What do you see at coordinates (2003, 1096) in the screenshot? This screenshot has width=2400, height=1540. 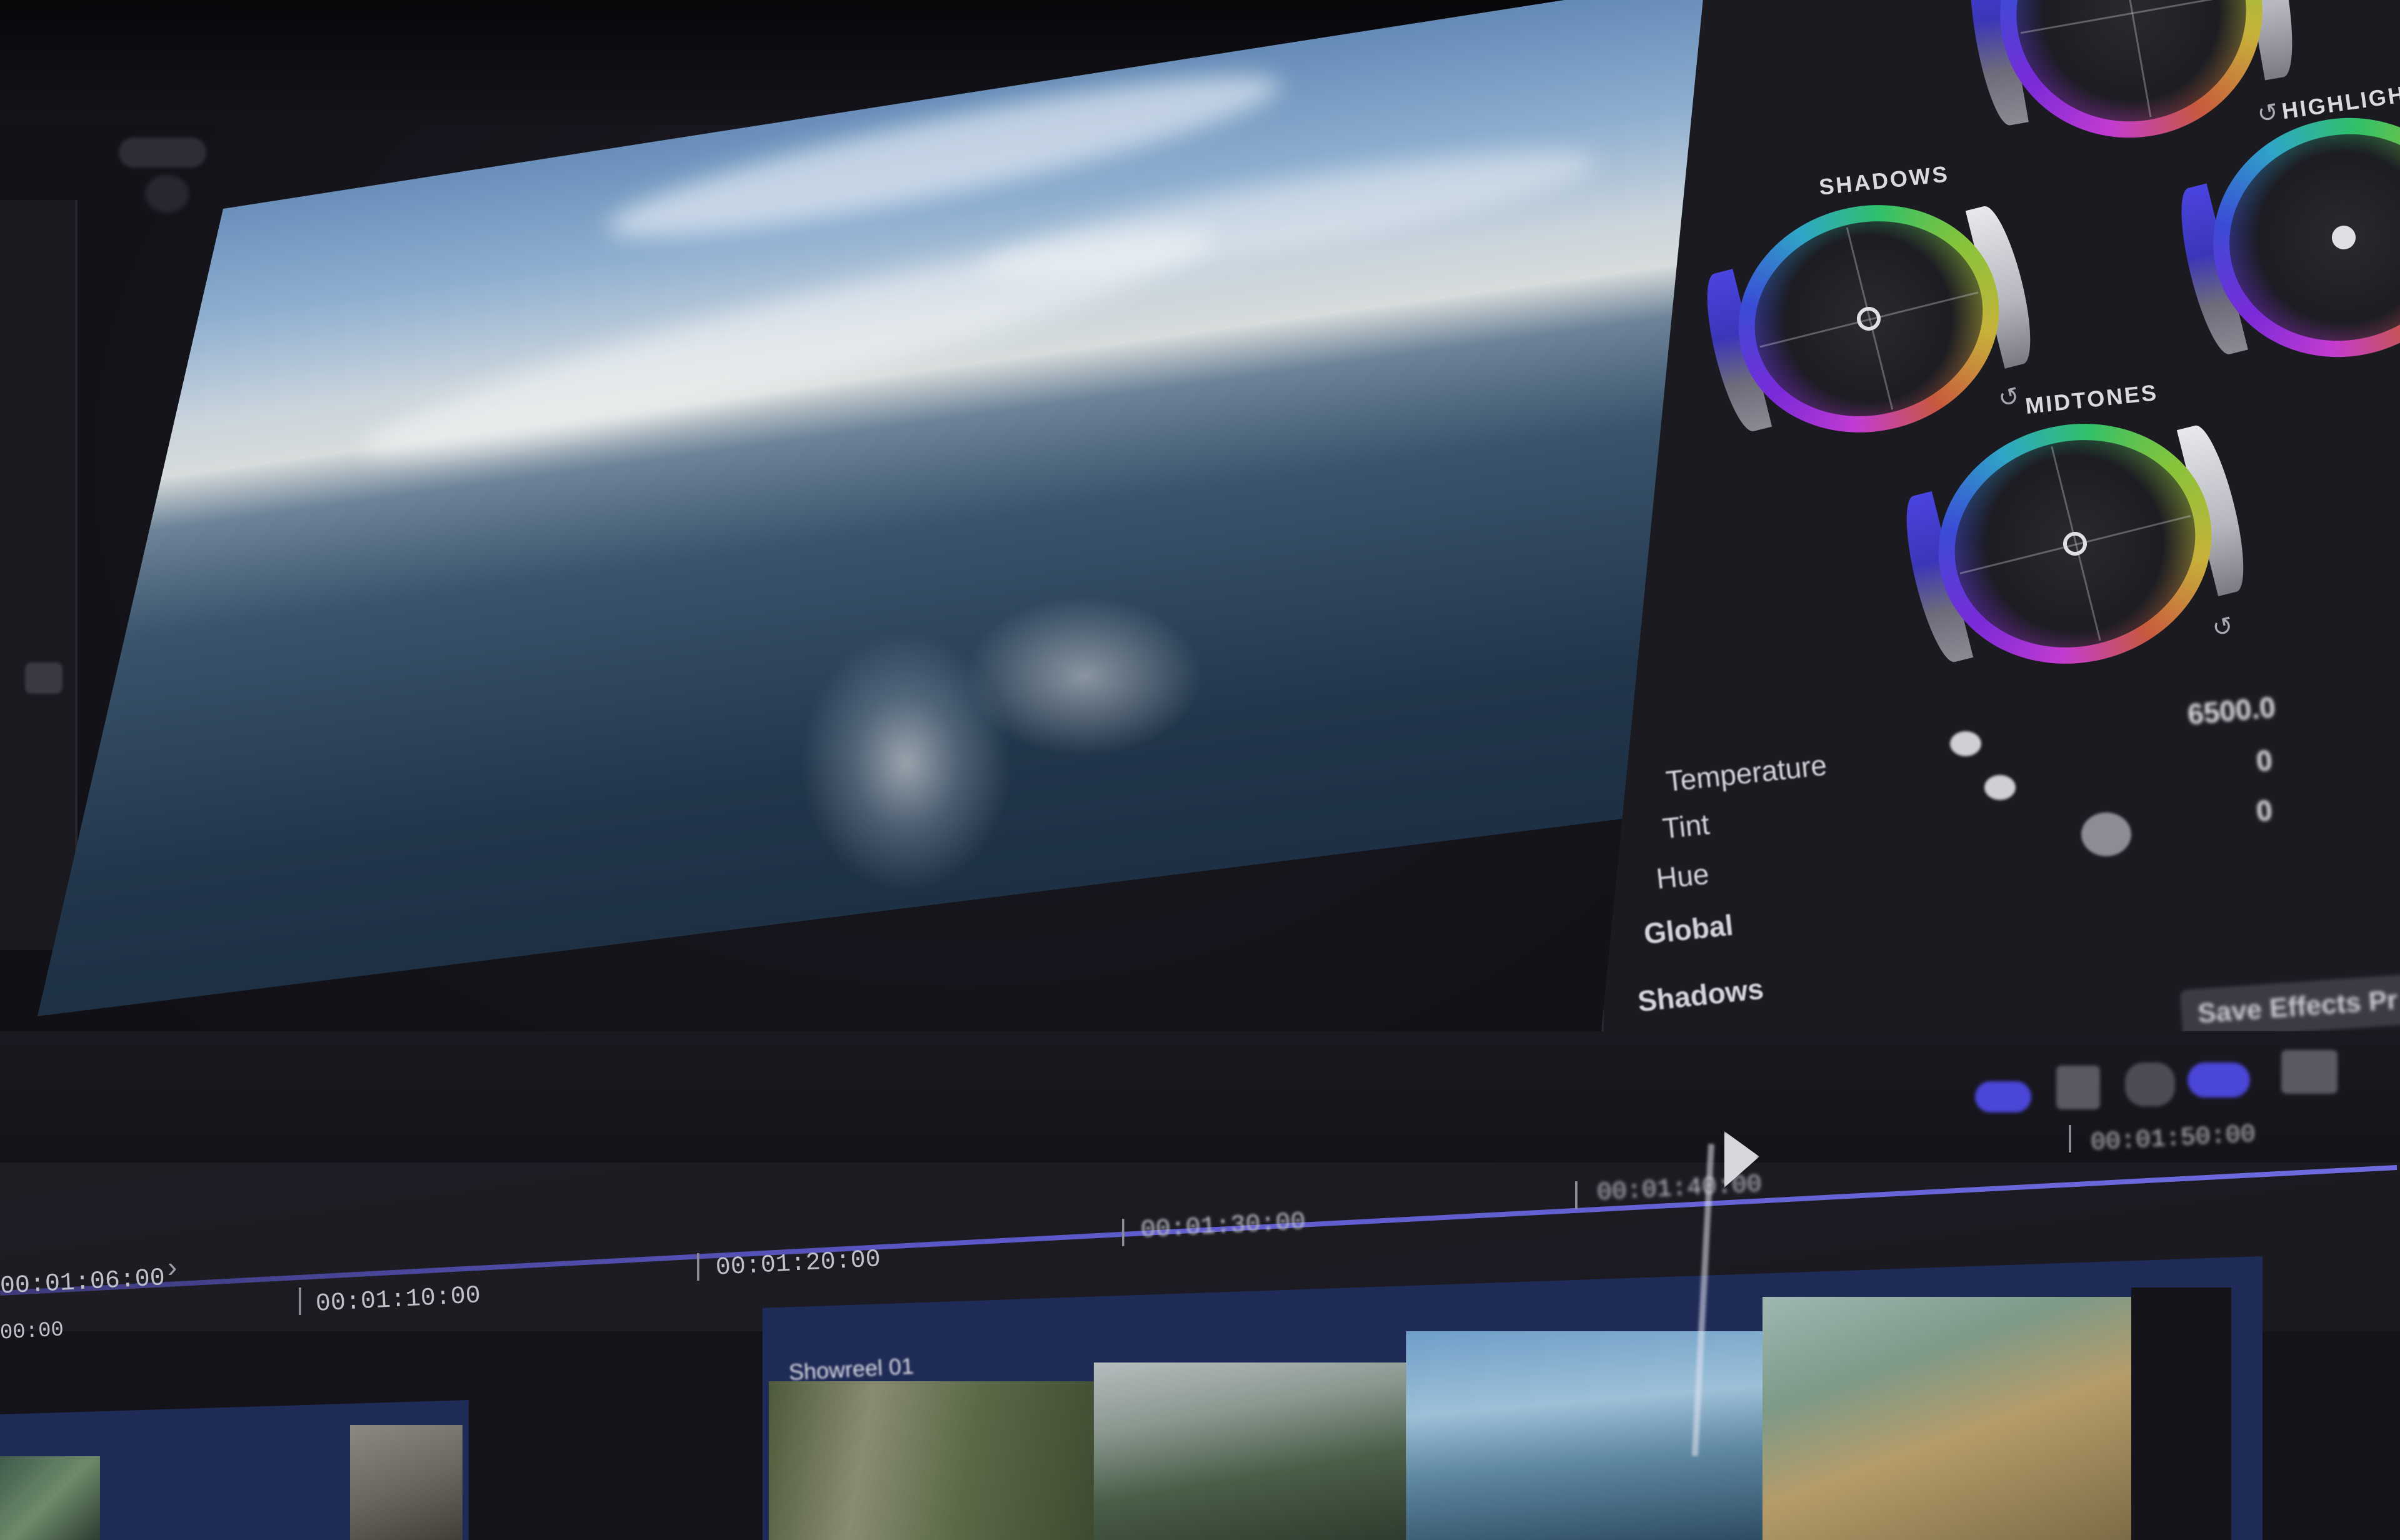 I see `tool-select-button` at bounding box center [2003, 1096].